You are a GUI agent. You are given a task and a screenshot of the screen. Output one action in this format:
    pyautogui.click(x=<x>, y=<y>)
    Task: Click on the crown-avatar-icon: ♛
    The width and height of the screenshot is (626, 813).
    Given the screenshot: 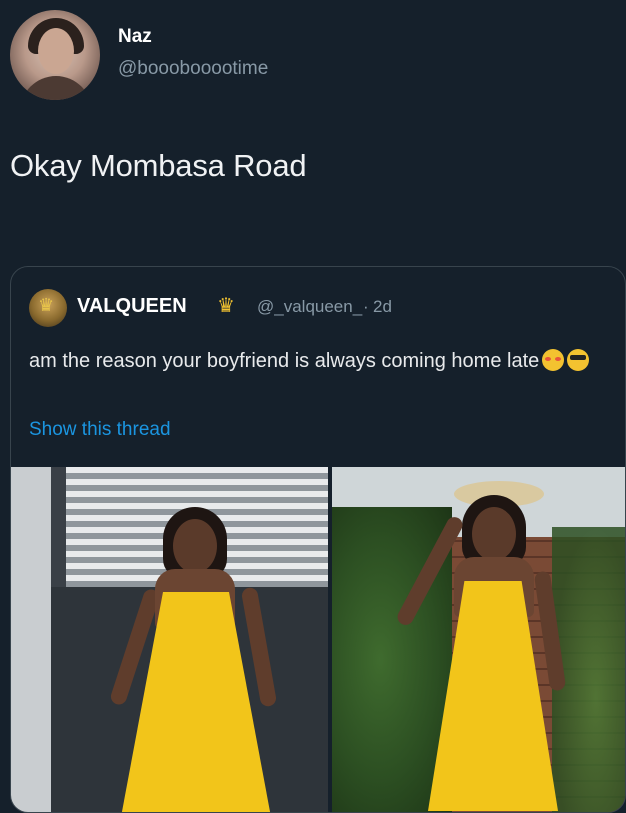 What is the action you would take?
    pyautogui.click(x=46, y=305)
    